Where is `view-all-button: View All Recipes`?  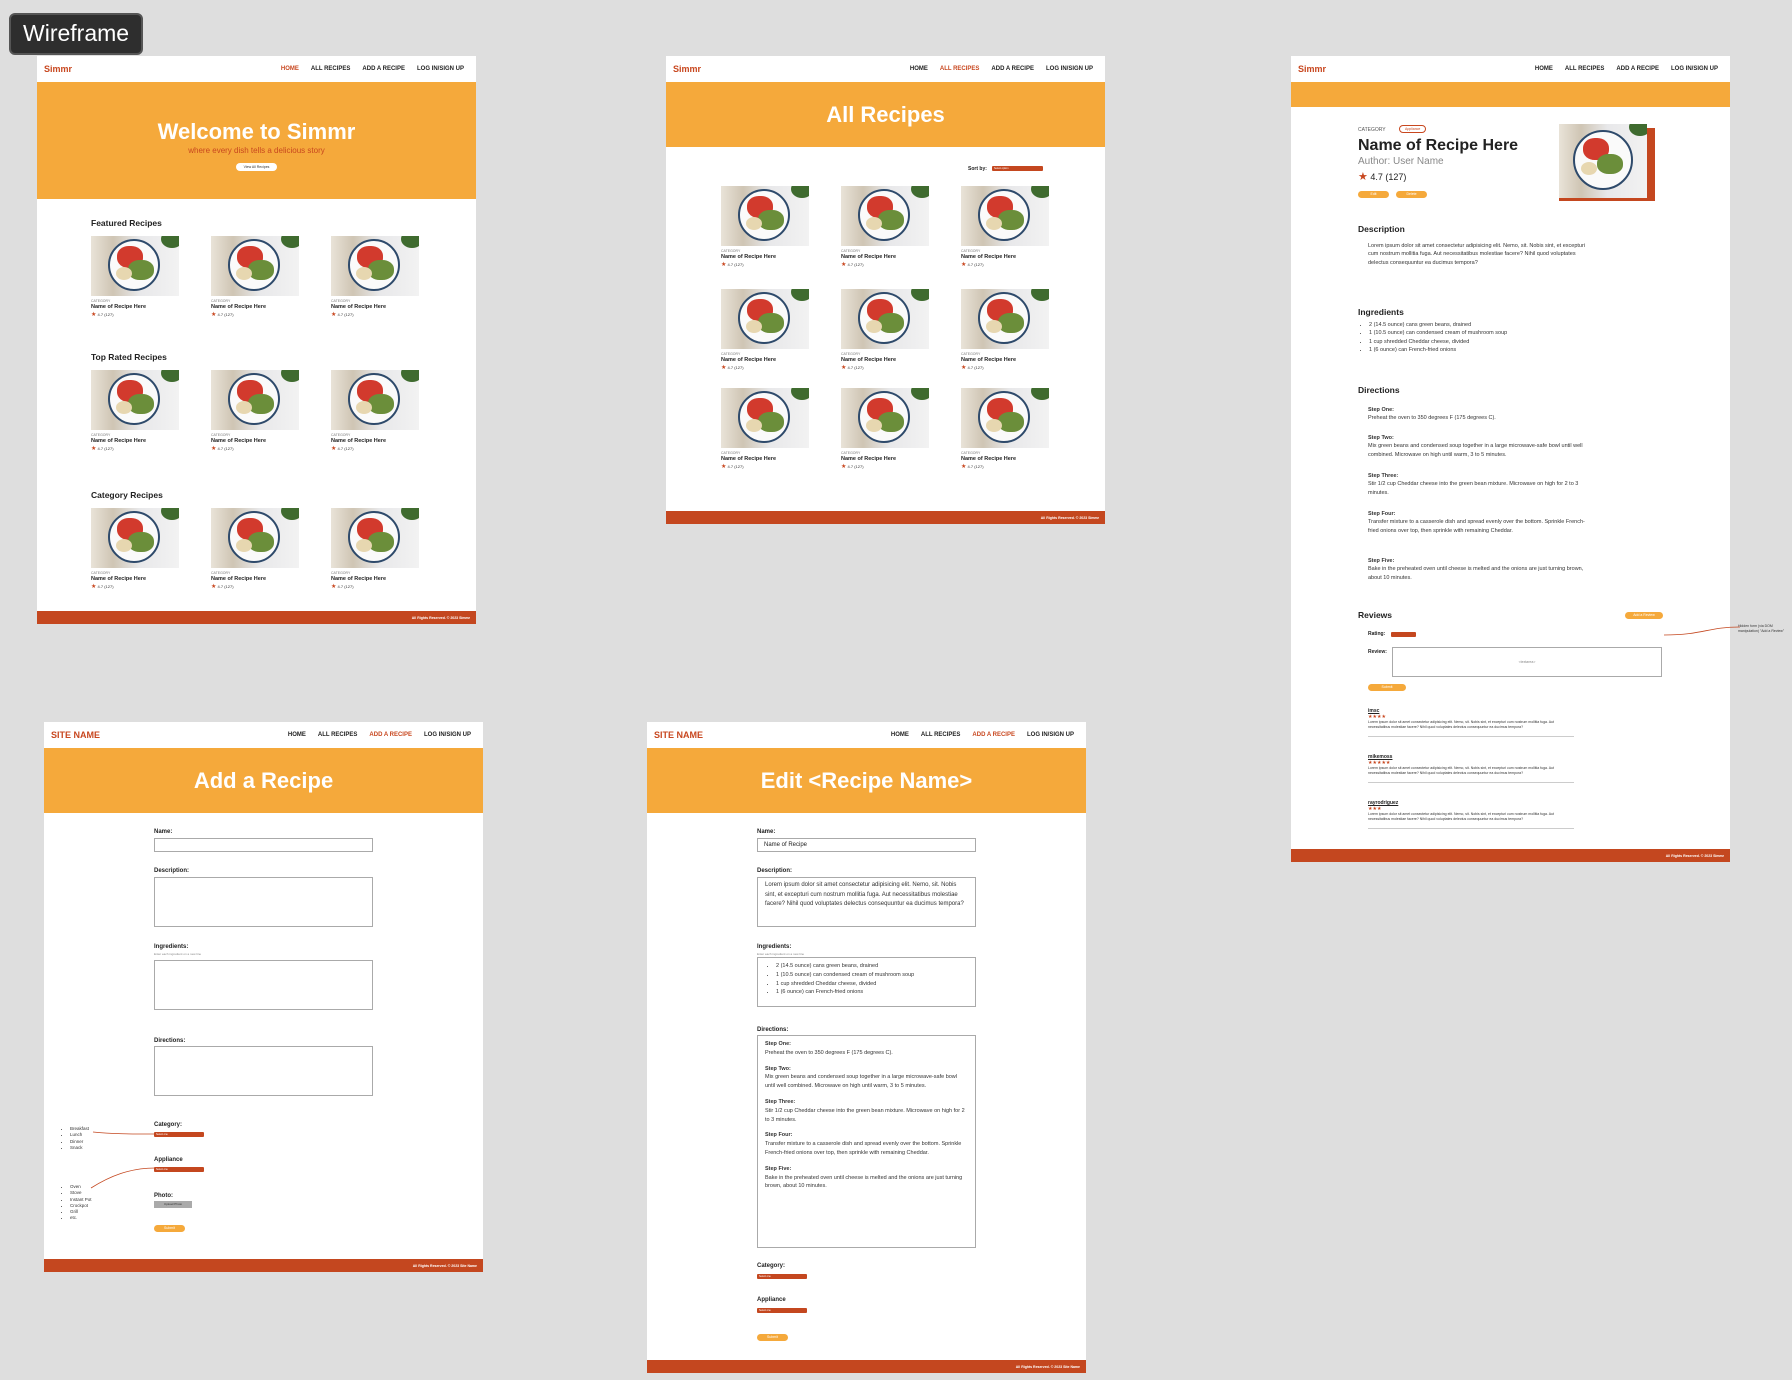
view-all-button: View All Recipes is located at coordinates (256, 167).